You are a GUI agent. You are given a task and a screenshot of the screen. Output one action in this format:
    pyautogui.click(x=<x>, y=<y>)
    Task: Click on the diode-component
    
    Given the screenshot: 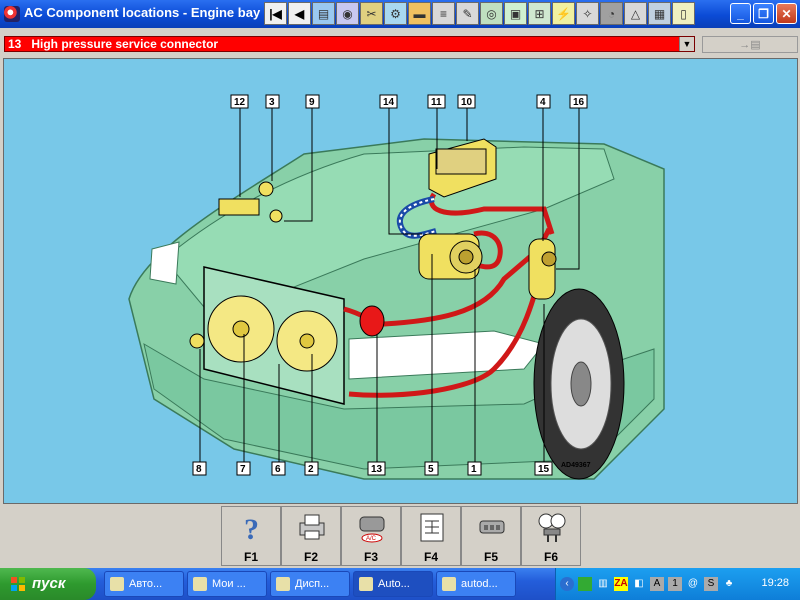 What is the action you would take?
    pyautogui.click(x=266, y=189)
    